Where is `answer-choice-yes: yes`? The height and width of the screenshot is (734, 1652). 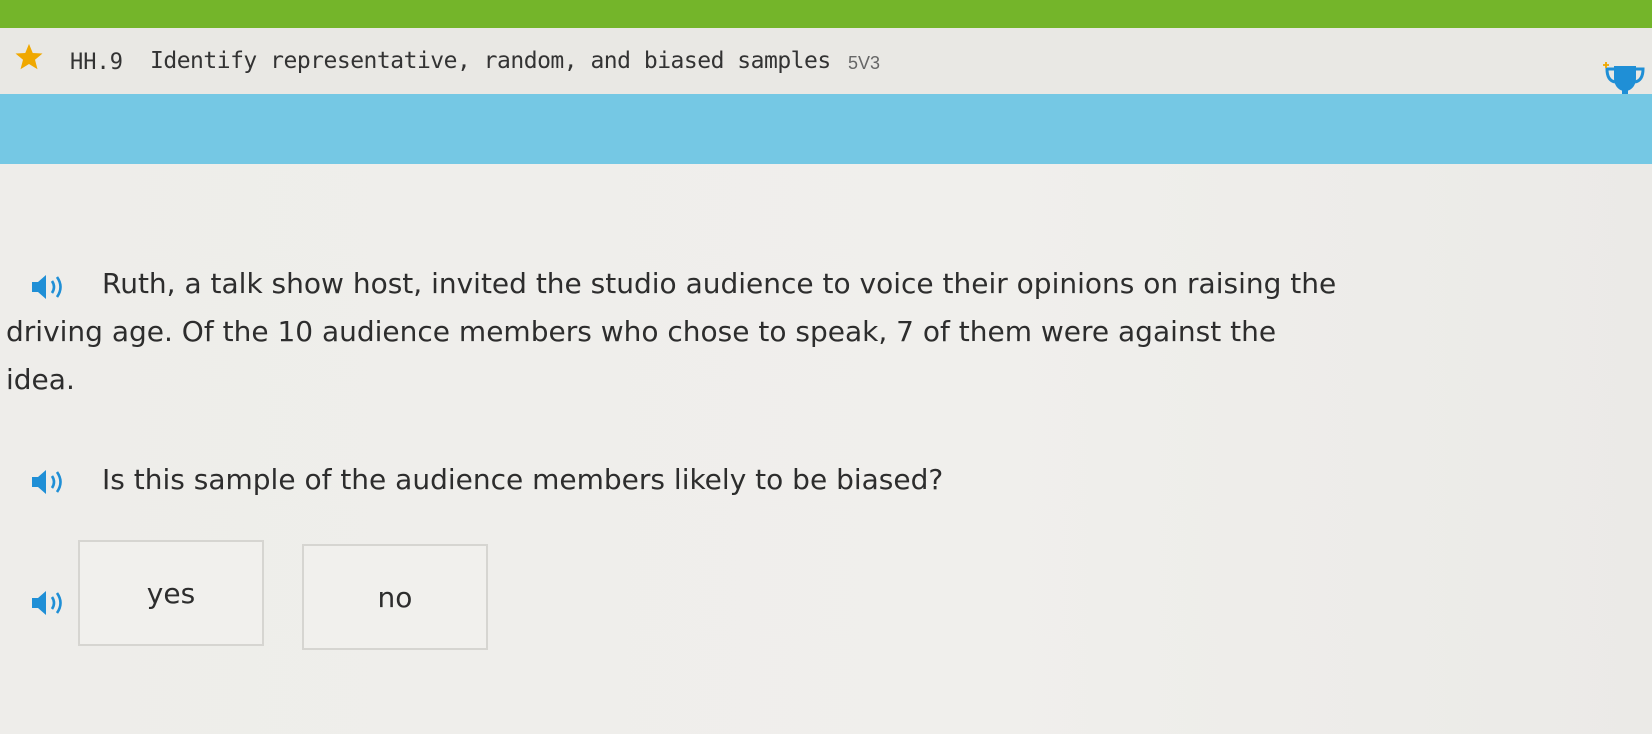 answer-choice-yes: yes is located at coordinates (171, 593).